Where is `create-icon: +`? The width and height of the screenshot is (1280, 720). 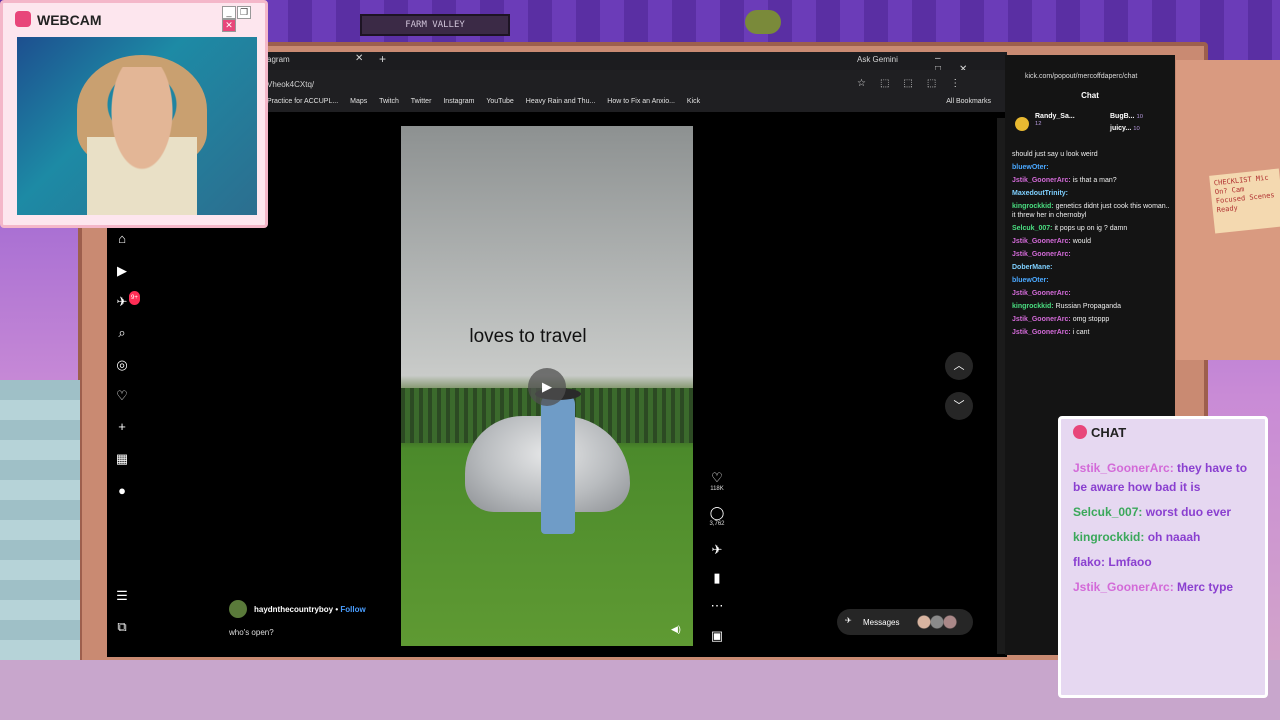 create-icon: + is located at coordinates (122, 427).